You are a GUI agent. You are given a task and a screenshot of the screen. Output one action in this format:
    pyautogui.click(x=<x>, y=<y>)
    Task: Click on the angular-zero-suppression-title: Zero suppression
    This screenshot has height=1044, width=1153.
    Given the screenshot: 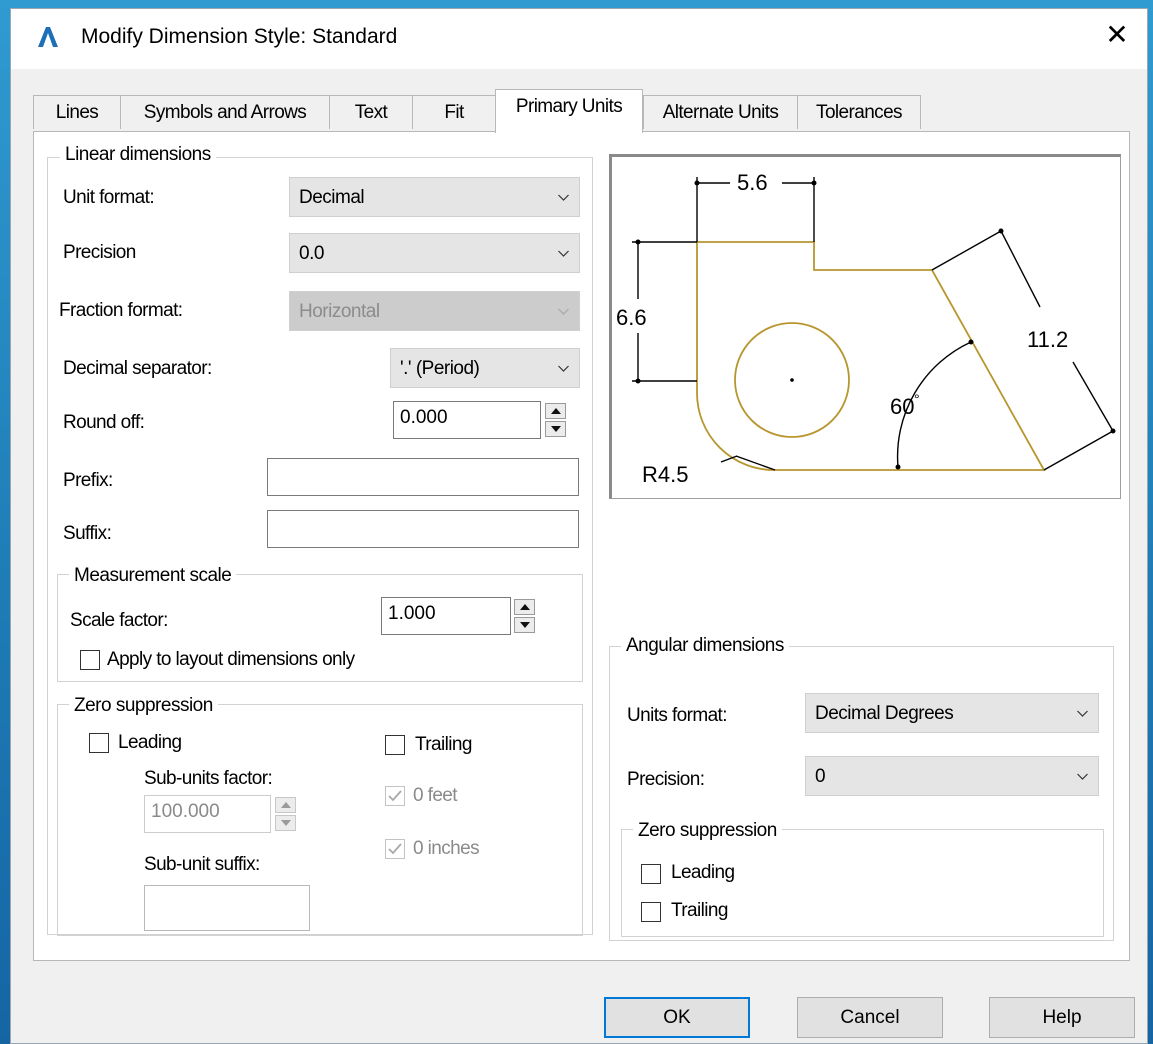 What is the action you would take?
    pyautogui.click(x=707, y=831)
    